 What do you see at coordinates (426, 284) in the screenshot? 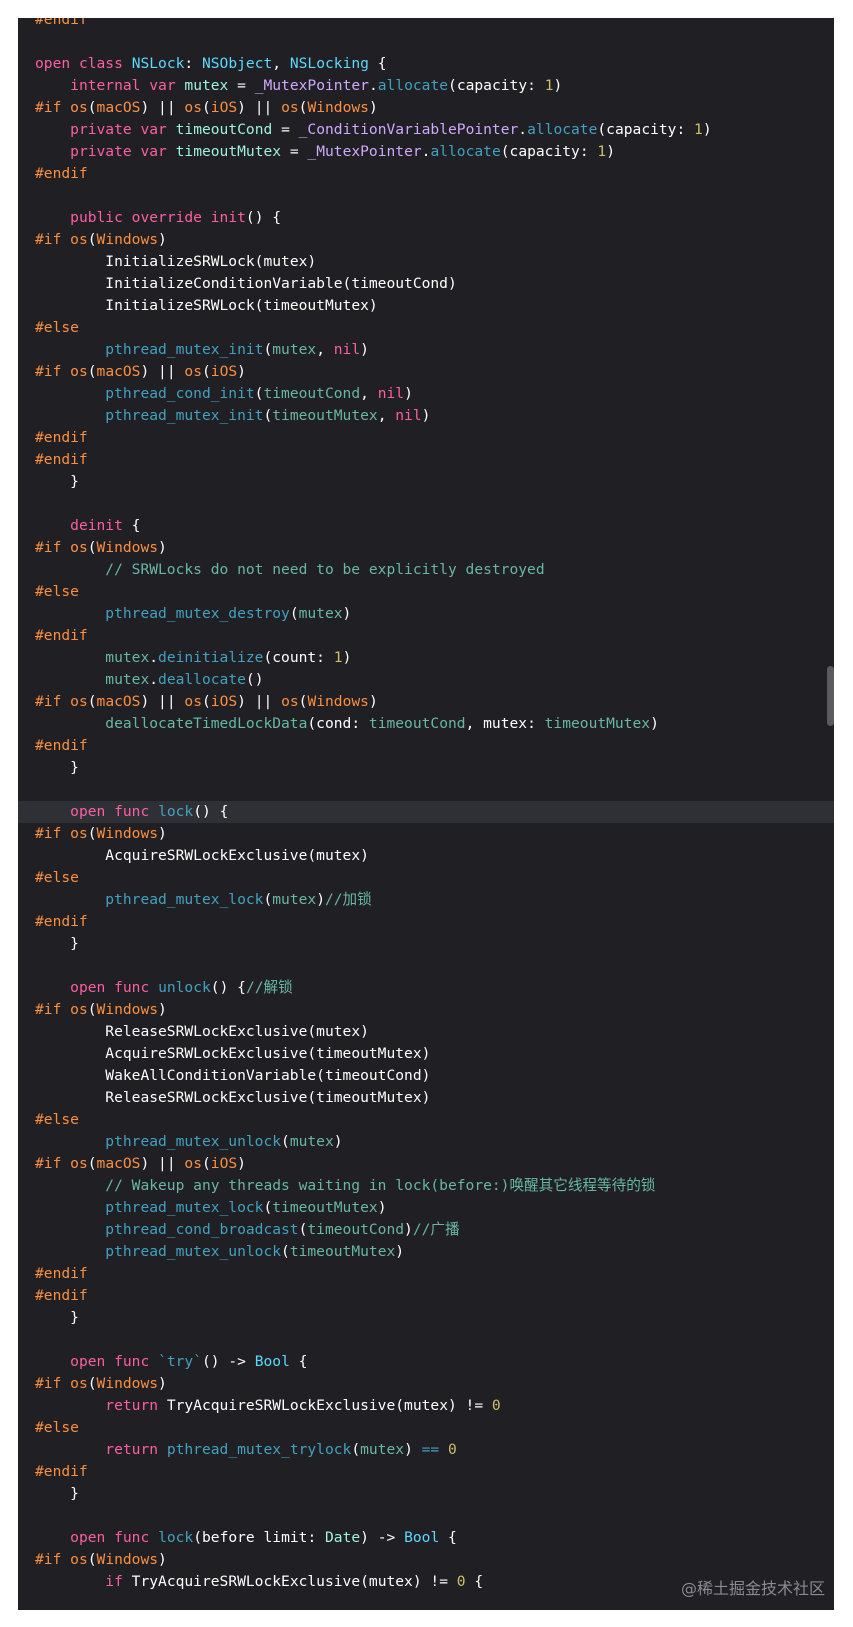
I see `code-line: InitializeConditionVariable(timeoutCond)` at bounding box center [426, 284].